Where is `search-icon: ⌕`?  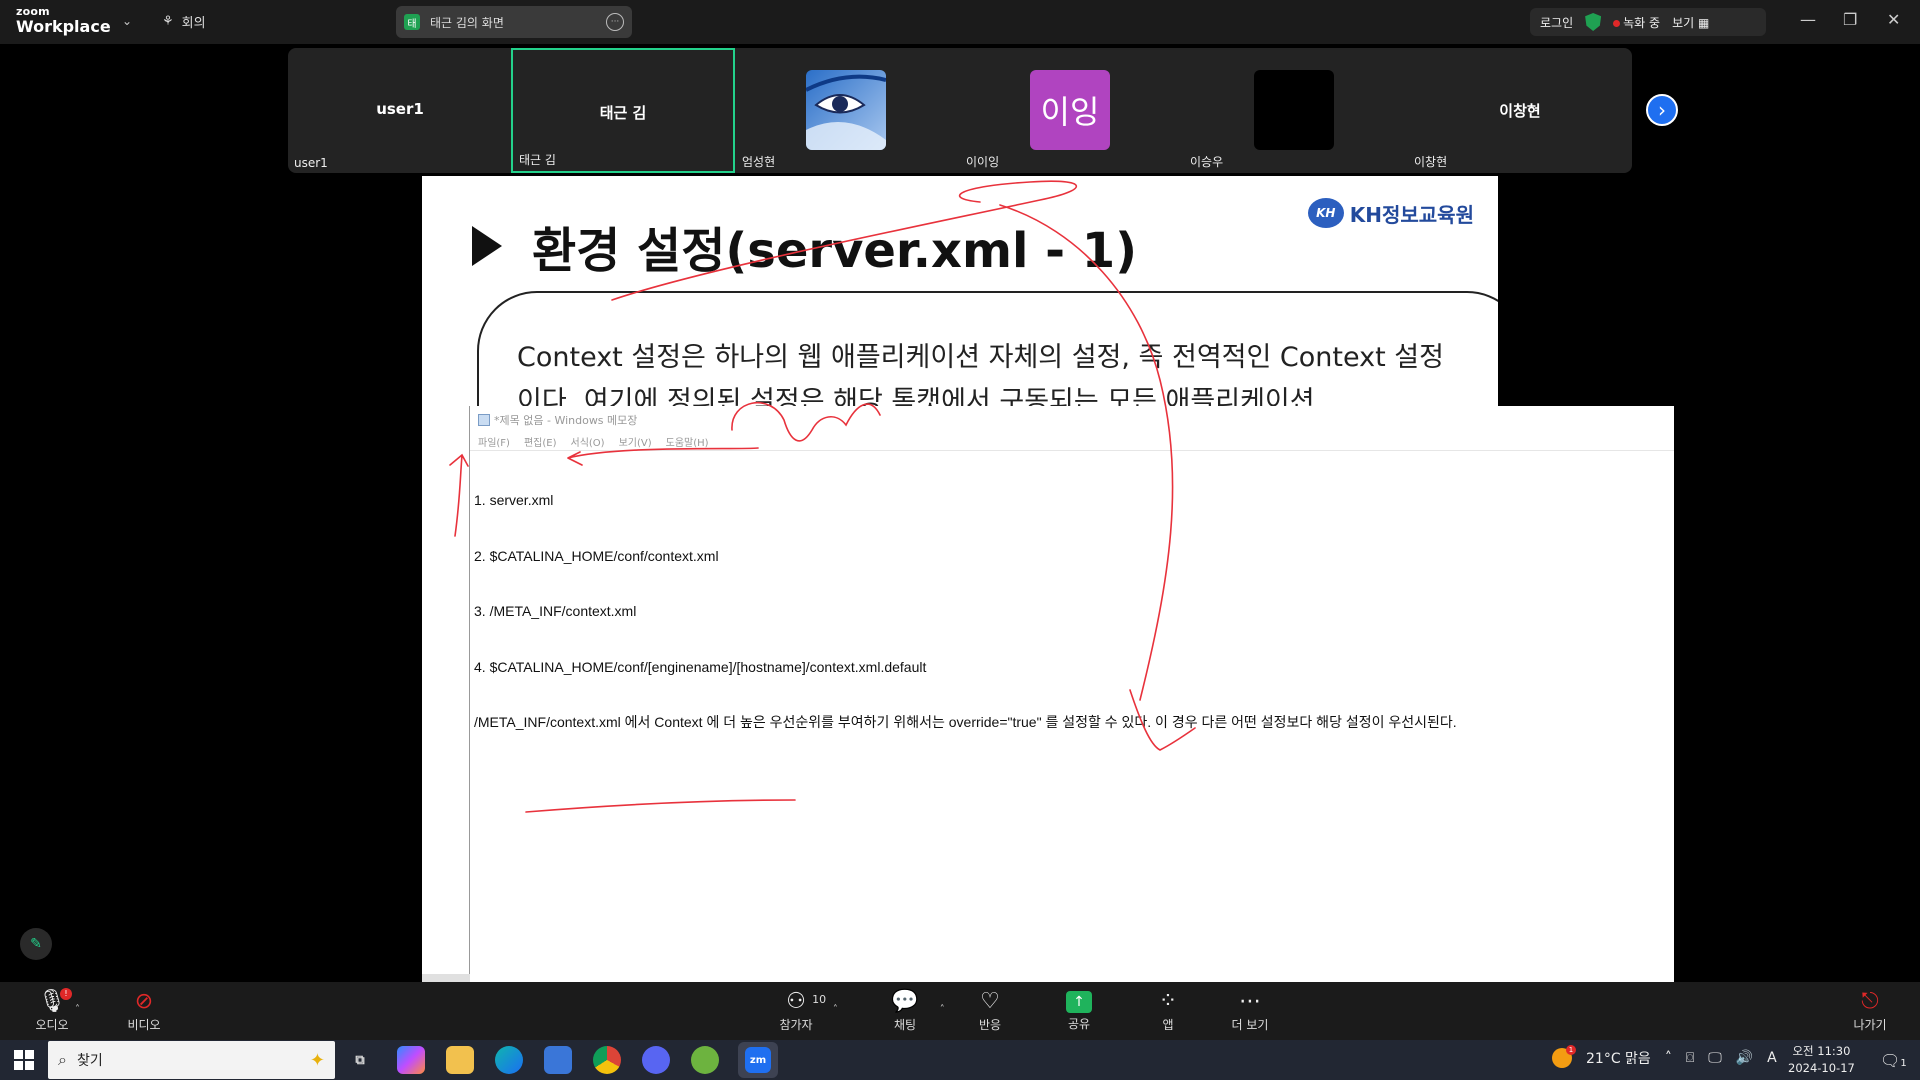
search-icon: ⌕ is located at coordinates (62, 1059).